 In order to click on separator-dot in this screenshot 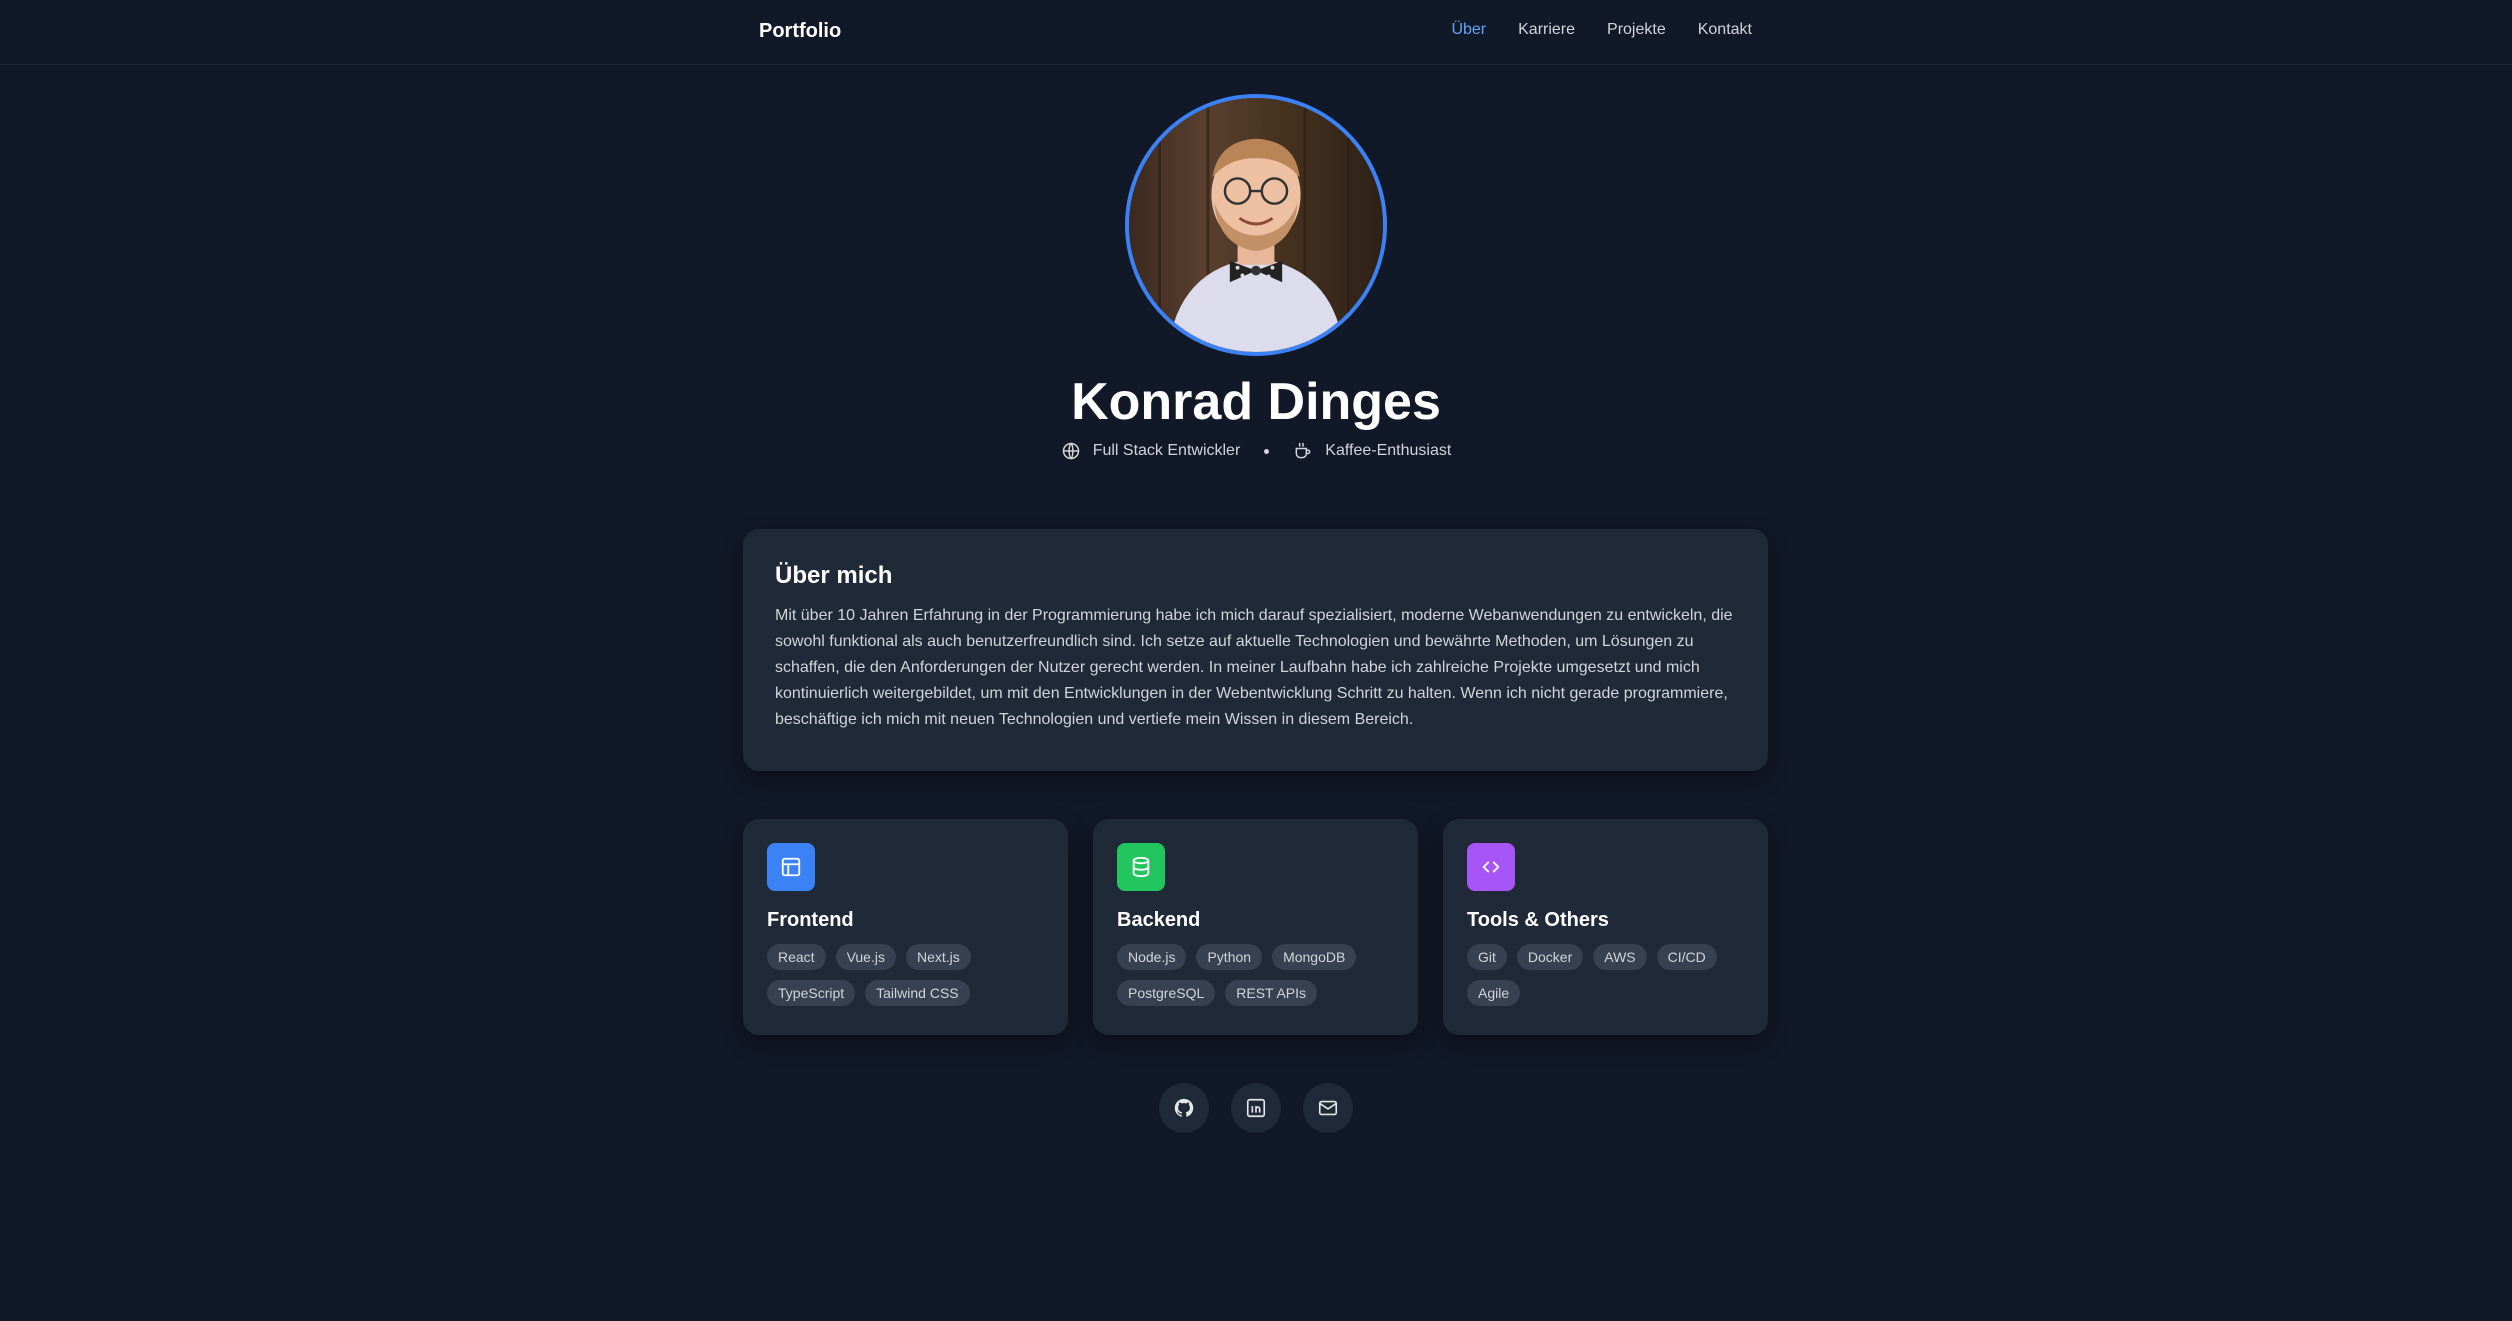, I will do `click(1267, 451)`.